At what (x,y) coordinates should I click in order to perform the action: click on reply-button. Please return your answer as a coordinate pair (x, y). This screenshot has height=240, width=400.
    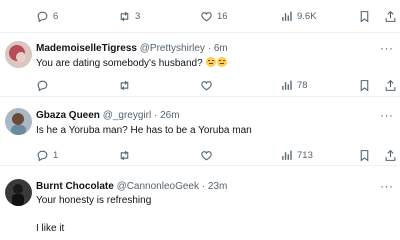
    Looking at the image, I should click on (44, 85).